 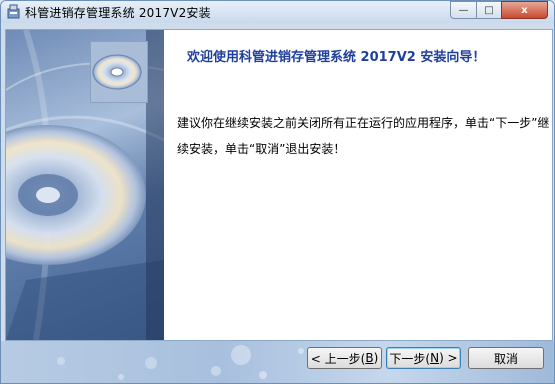 I want to click on minimize-icon: —, so click(x=463, y=10).